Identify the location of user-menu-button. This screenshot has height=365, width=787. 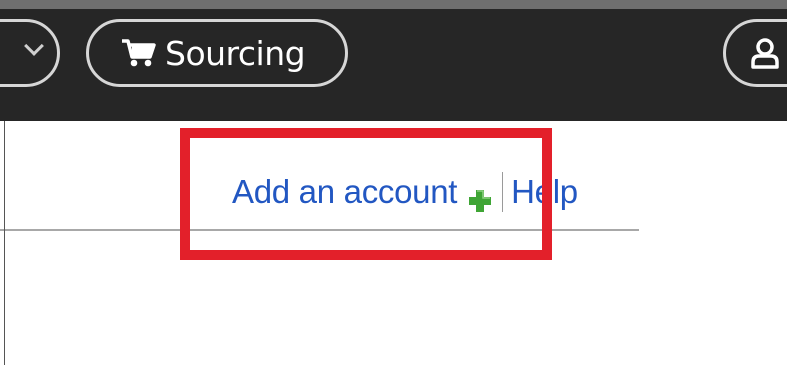
(755, 53).